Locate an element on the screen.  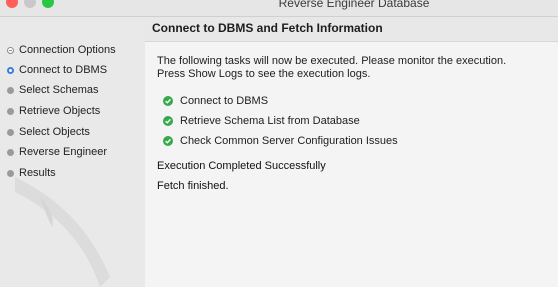
step-retrieve-objects: Retrieve Objects is located at coordinates (53, 111).